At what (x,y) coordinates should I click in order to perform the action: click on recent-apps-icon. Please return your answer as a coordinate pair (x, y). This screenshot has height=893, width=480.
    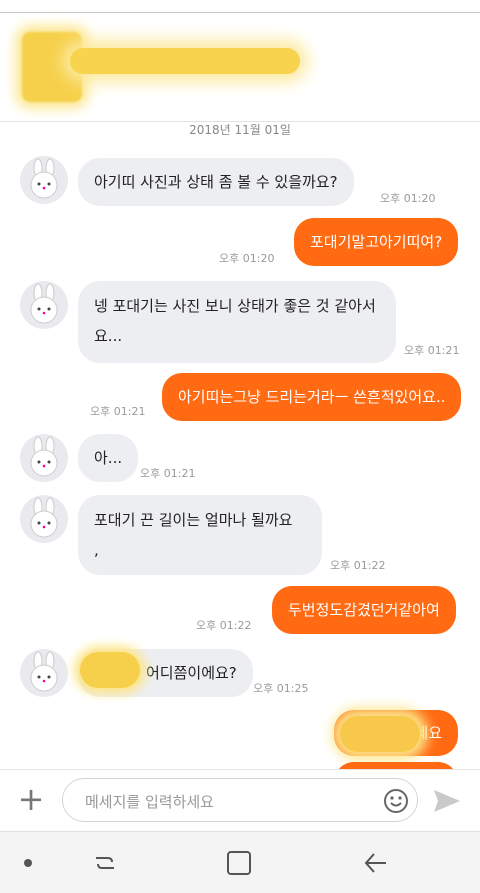
    Looking at the image, I should click on (105, 863).